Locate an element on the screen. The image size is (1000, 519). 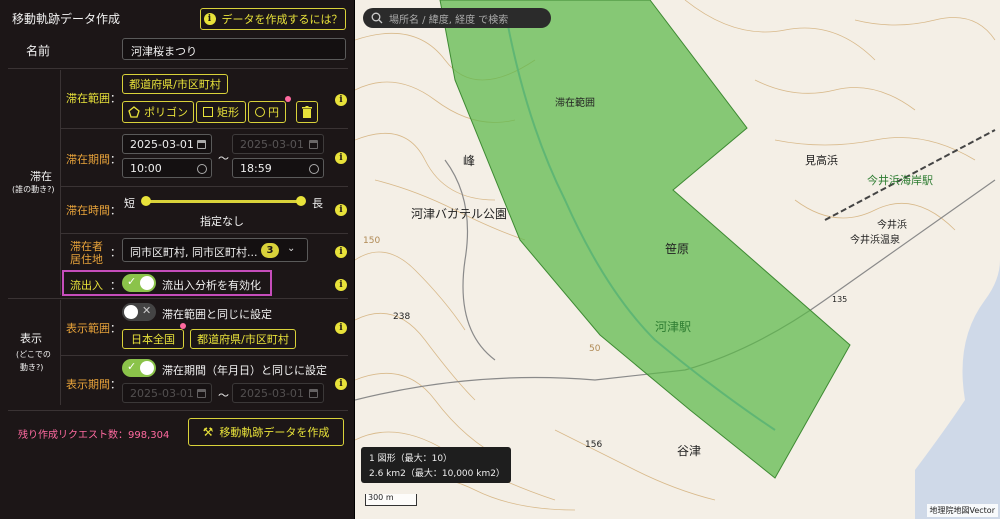
remaining-requests: 残り作成リクエスト数：998,304 is located at coordinates (94, 435).